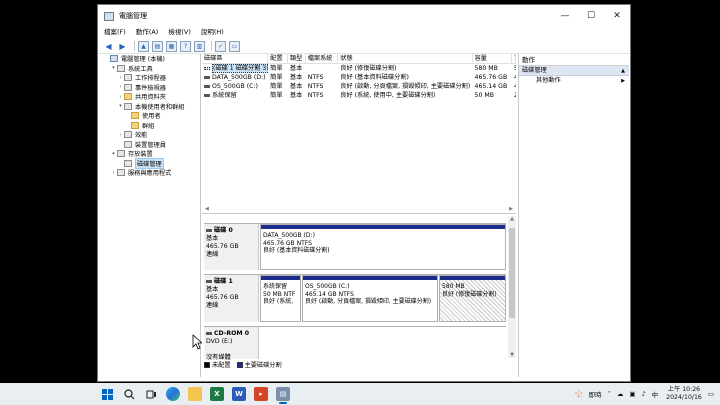 This screenshot has width=720, height=405. I want to click on tree-item: ▾ 系統工具, so click(150, 69).